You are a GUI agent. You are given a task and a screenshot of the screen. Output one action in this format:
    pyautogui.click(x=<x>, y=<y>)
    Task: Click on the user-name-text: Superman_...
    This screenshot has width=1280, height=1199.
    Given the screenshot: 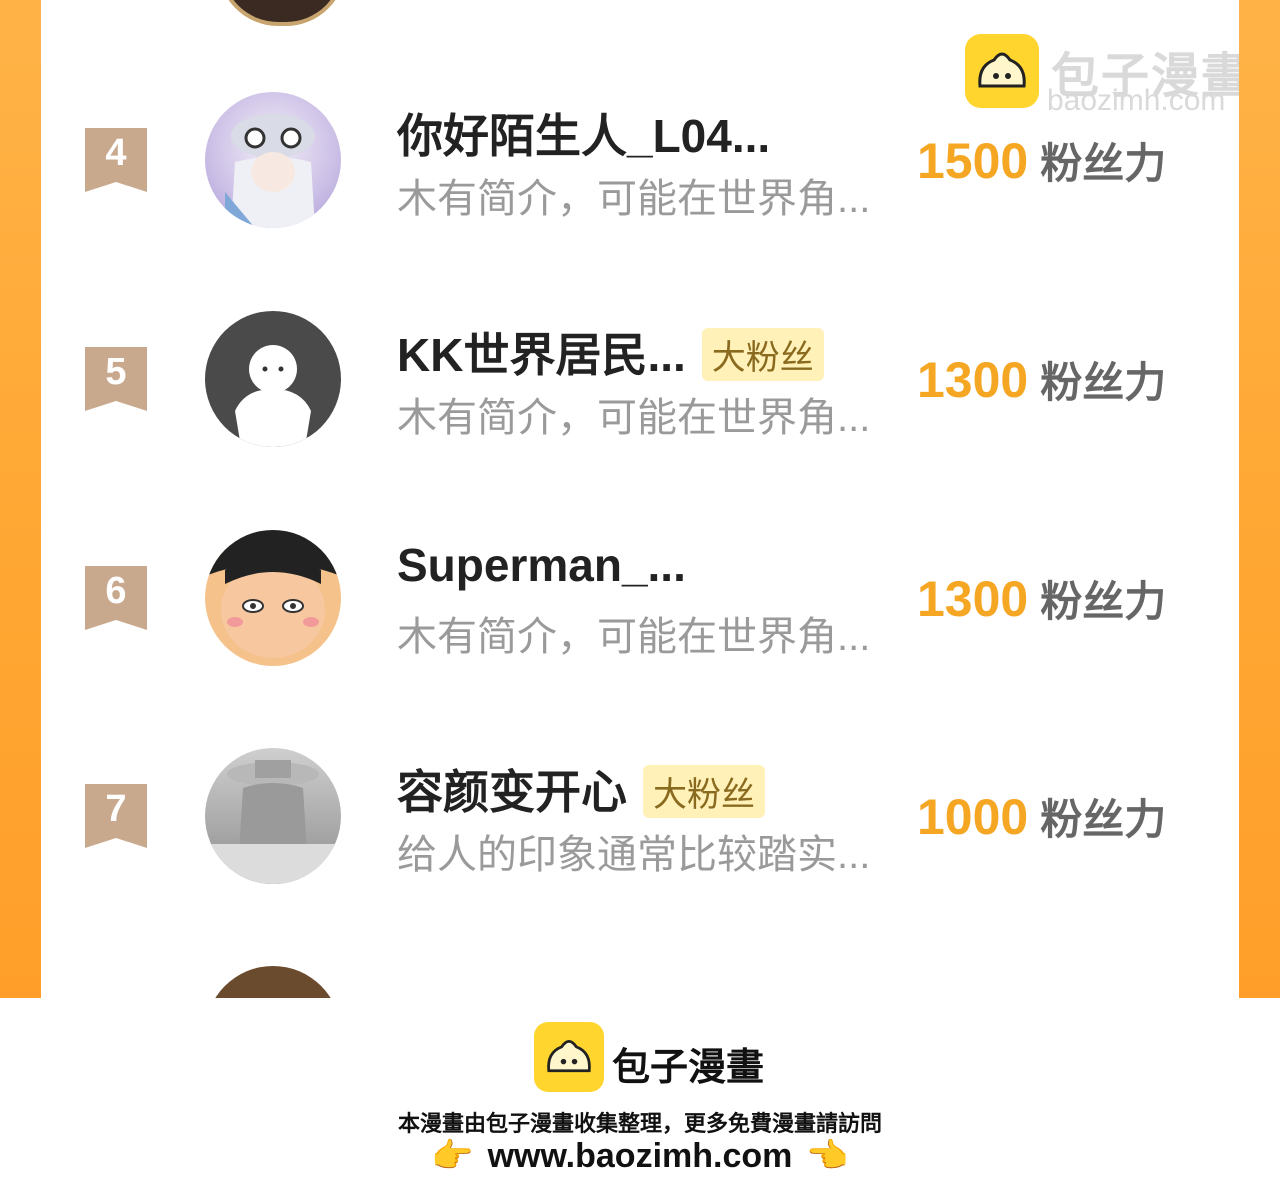 What is the action you would take?
    pyautogui.click(x=541, y=565)
    